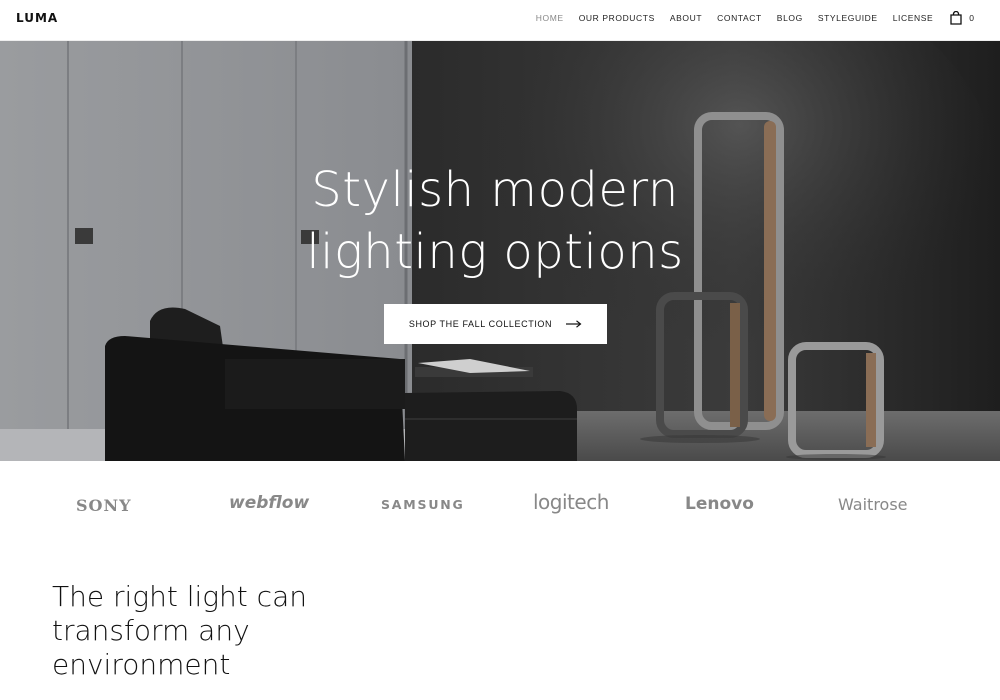 The image size is (1000, 700). Describe the element at coordinates (617, 18) in the screenshot. I see `nav-item-our-products: OUR PRODUCTS` at that location.